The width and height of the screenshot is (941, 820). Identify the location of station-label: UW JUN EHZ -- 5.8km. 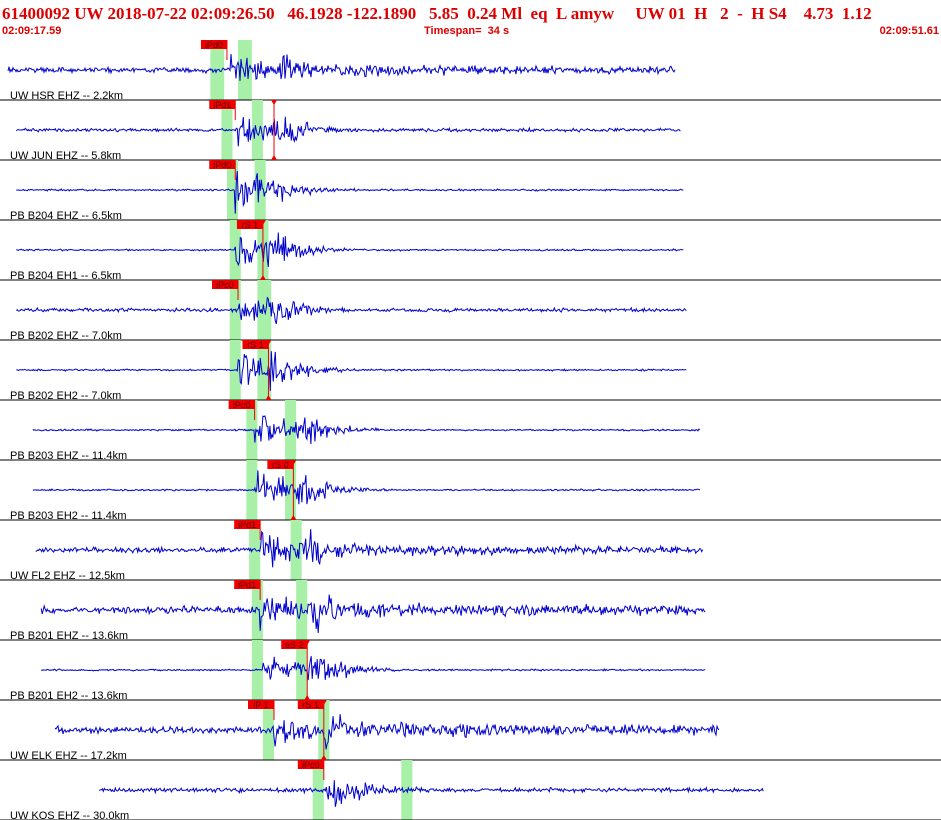
(65, 156).